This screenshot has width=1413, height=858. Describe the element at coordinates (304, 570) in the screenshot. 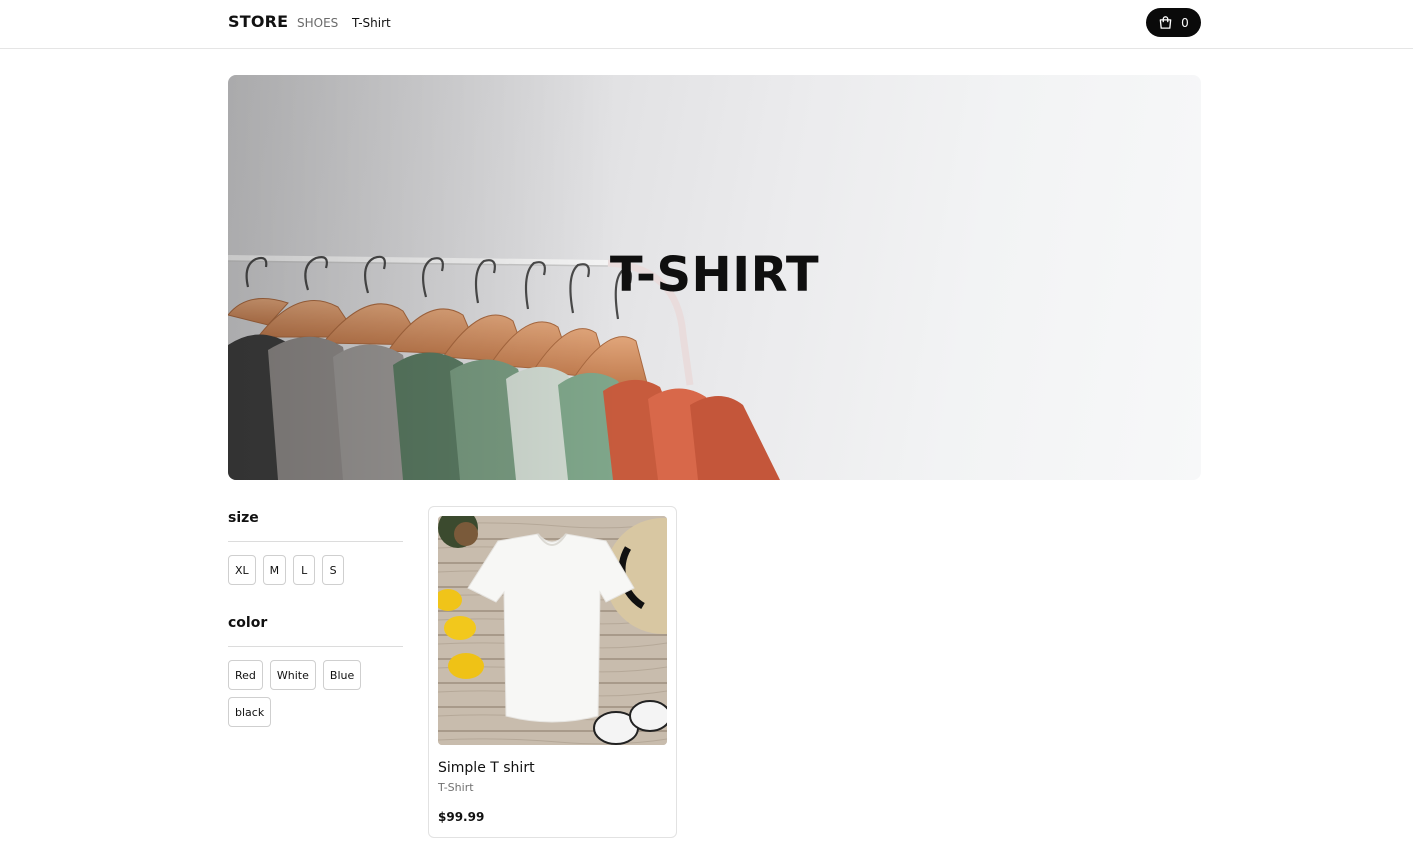

I see `size-option-l: L` at that location.